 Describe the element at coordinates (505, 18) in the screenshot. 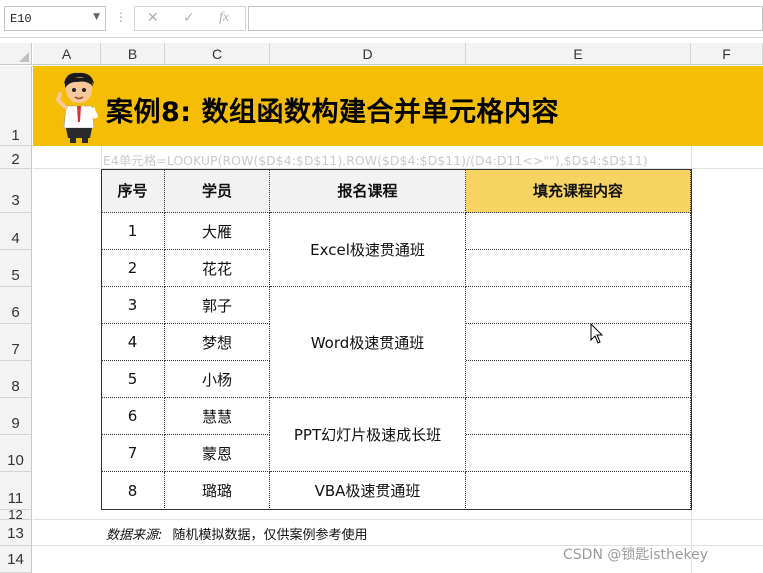

I see `formula-input` at that location.